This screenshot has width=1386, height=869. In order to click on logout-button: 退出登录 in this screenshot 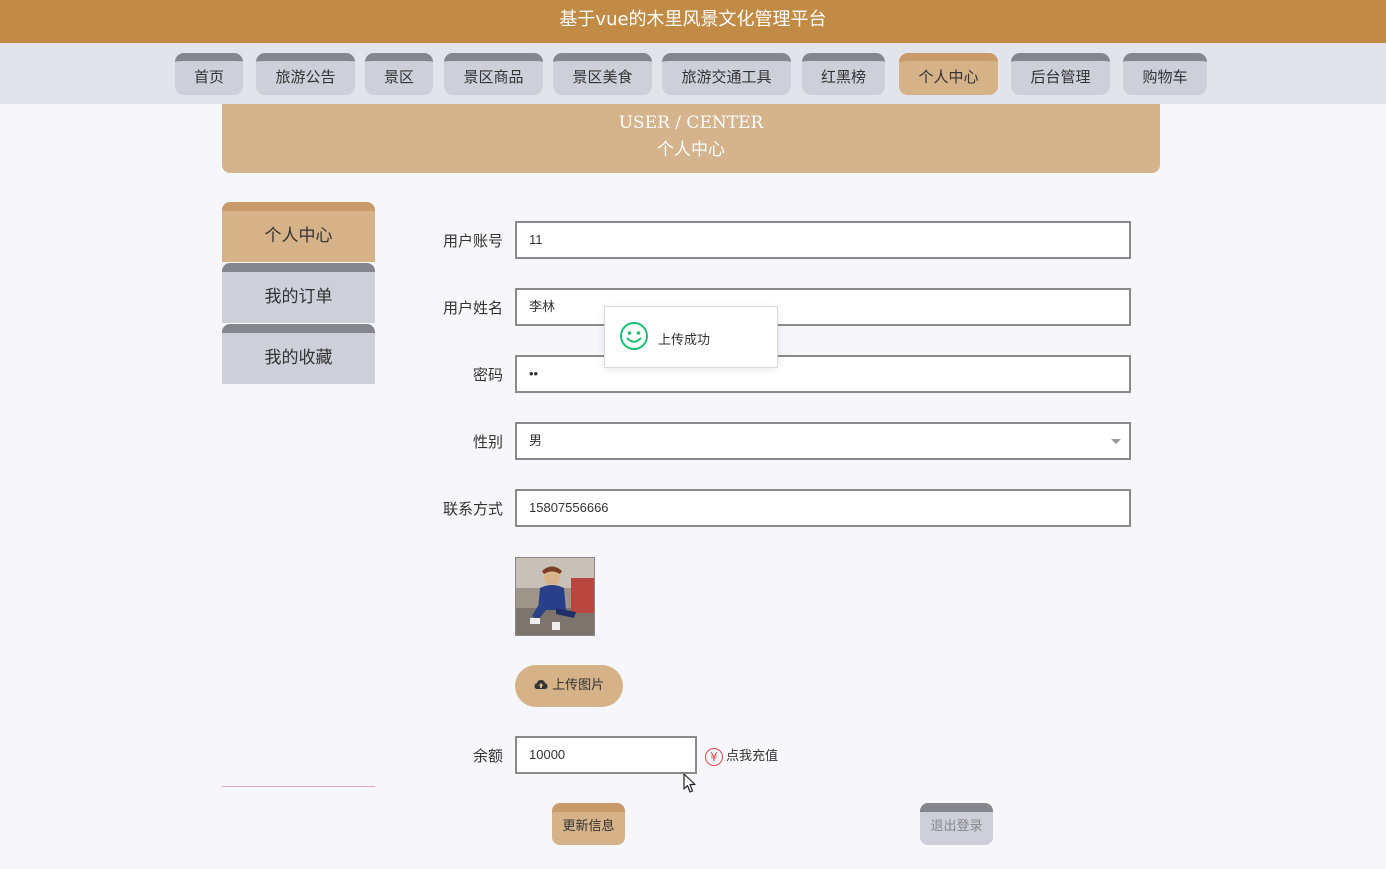, I will do `click(956, 824)`.